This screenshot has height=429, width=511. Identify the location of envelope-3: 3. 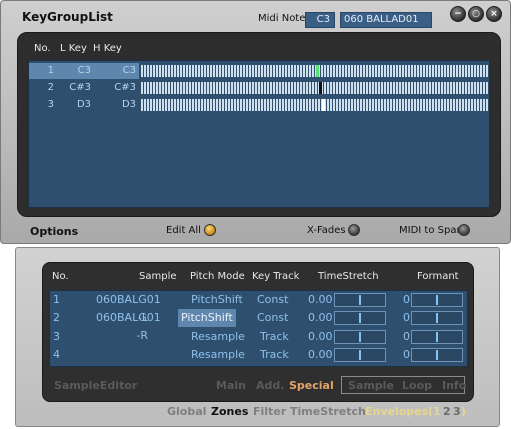
(457, 411).